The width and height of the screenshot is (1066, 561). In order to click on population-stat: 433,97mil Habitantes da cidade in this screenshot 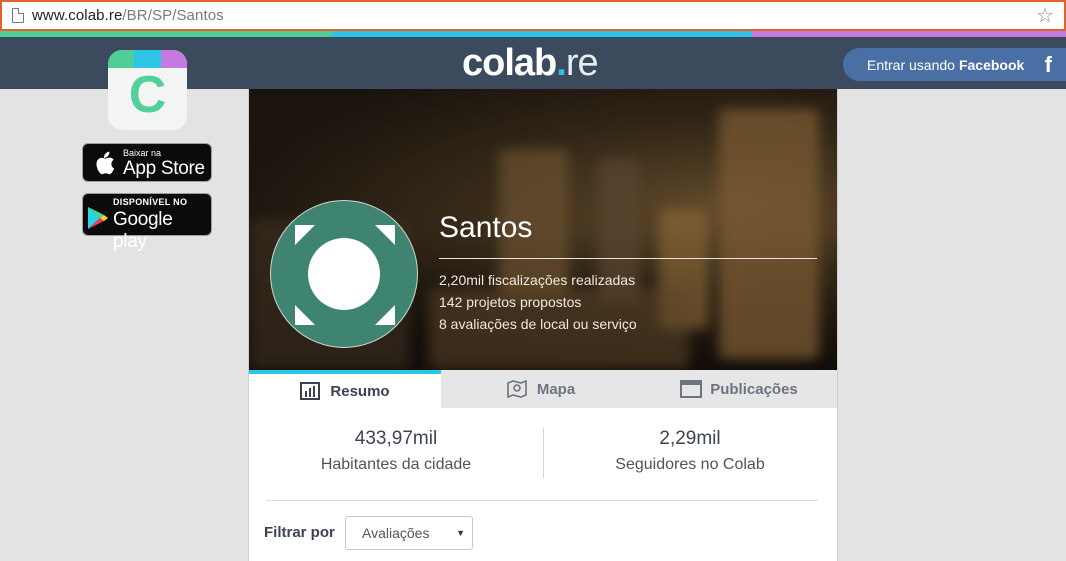, I will do `click(396, 451)`.